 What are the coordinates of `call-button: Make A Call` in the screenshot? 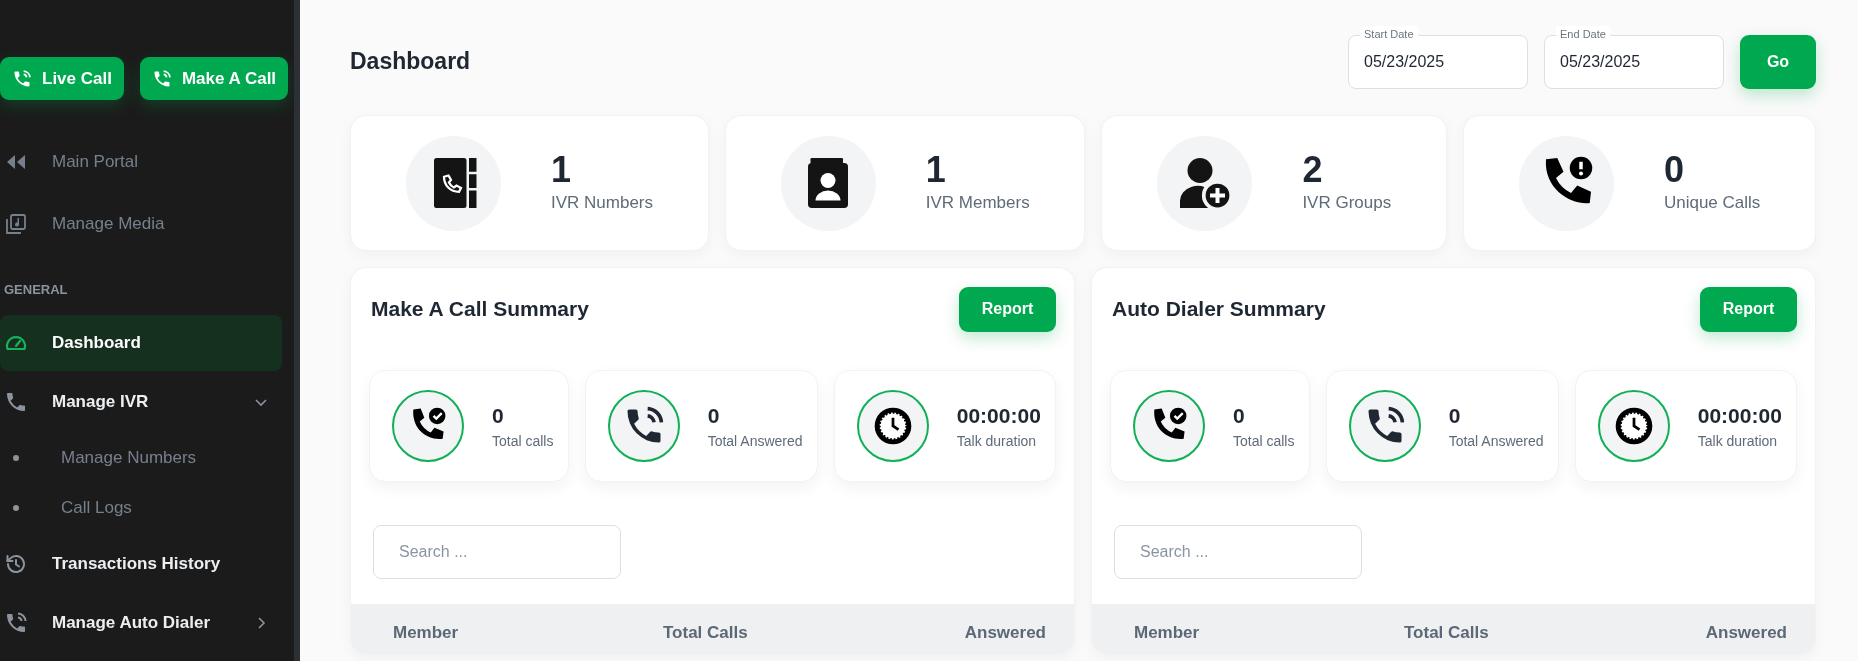 It's located at (214, 78).